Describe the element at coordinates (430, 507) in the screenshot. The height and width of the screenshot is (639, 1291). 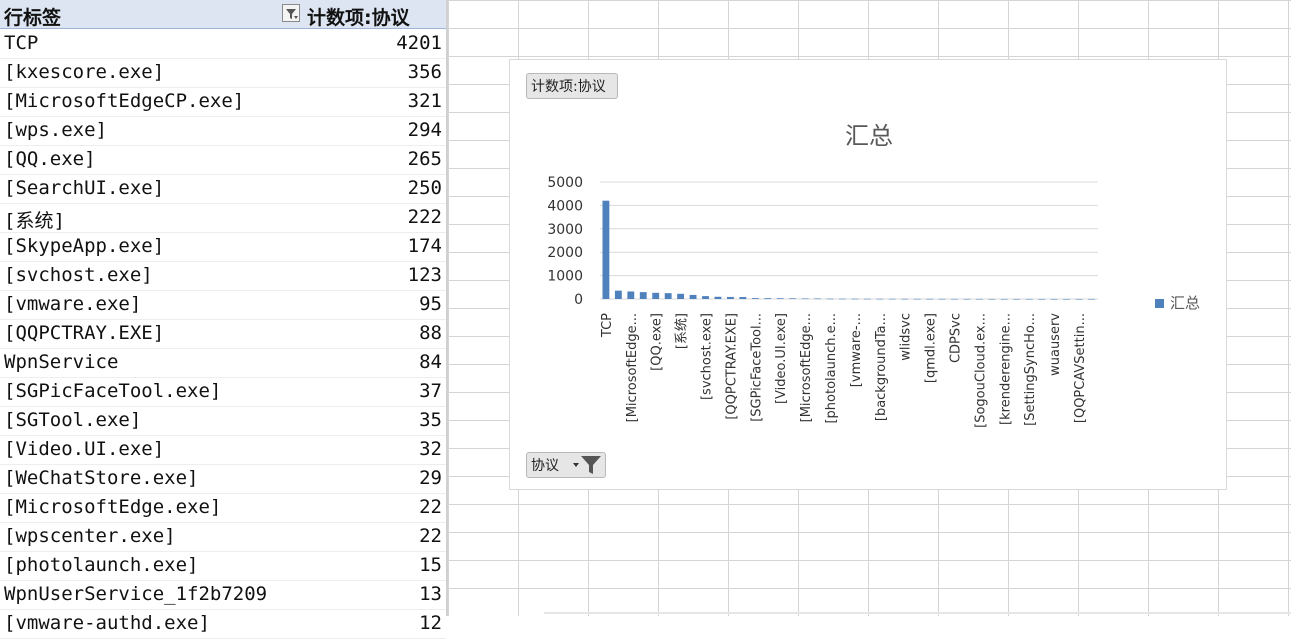
I see `pivot-row-count: 22` at that location.